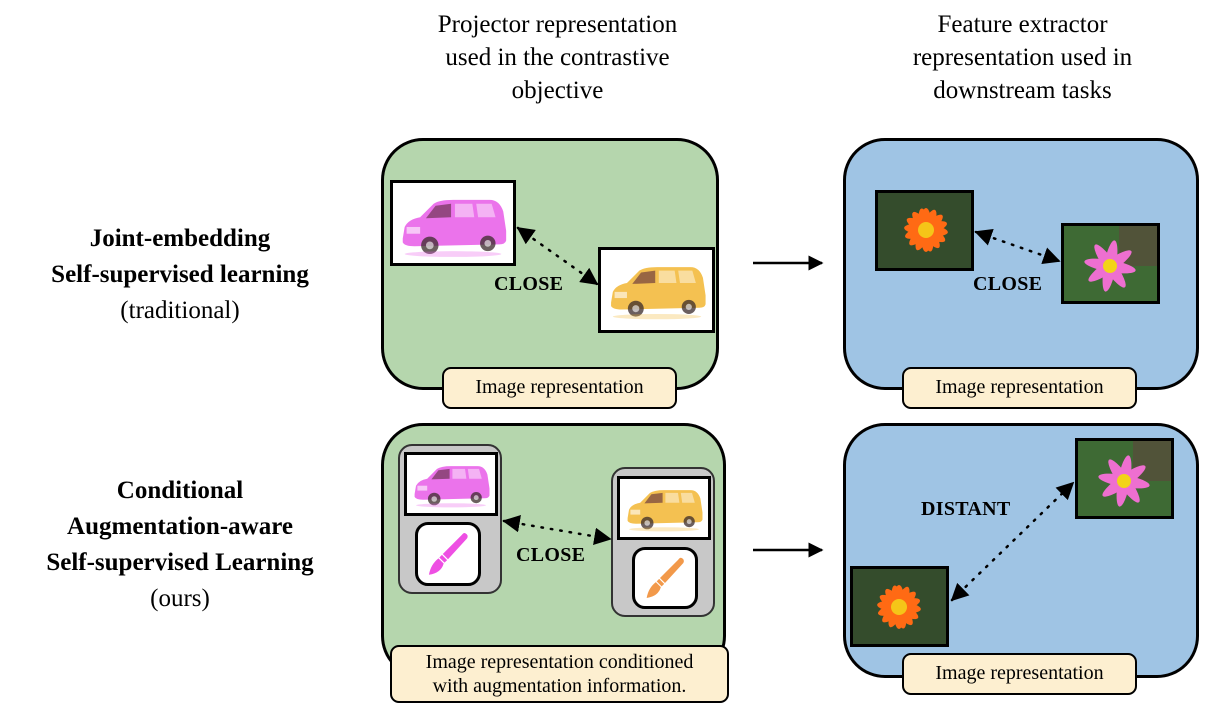 This screenshot has height=707, width=1213. I want to click on relation-label: DISTANT, so click(966, 509).